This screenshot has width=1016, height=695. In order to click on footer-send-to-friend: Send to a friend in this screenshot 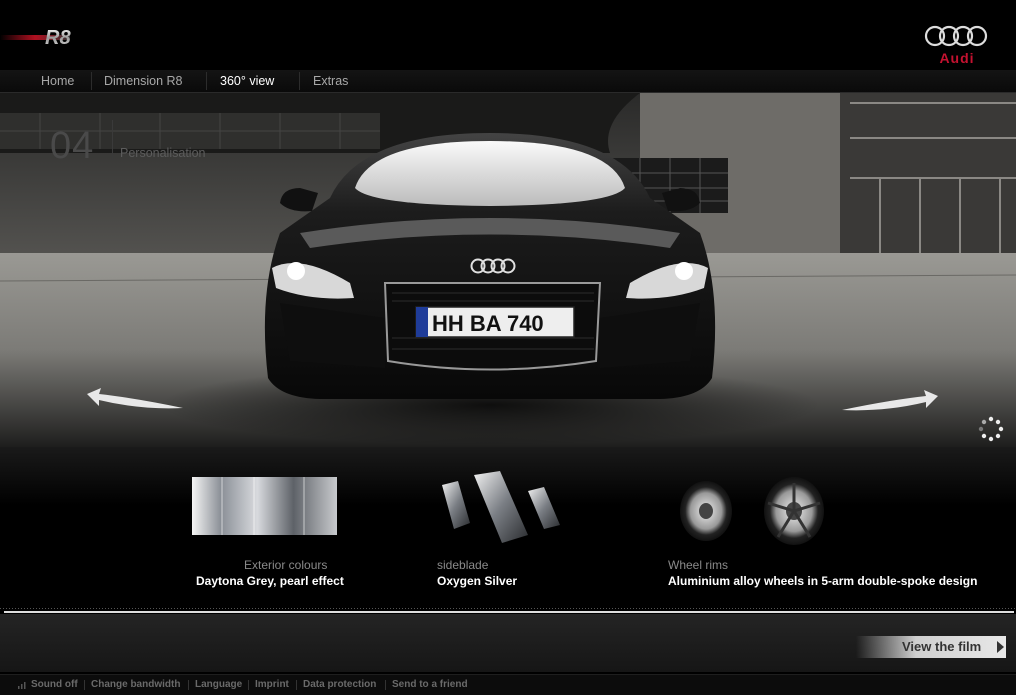, I will do `click(430, 684)`.